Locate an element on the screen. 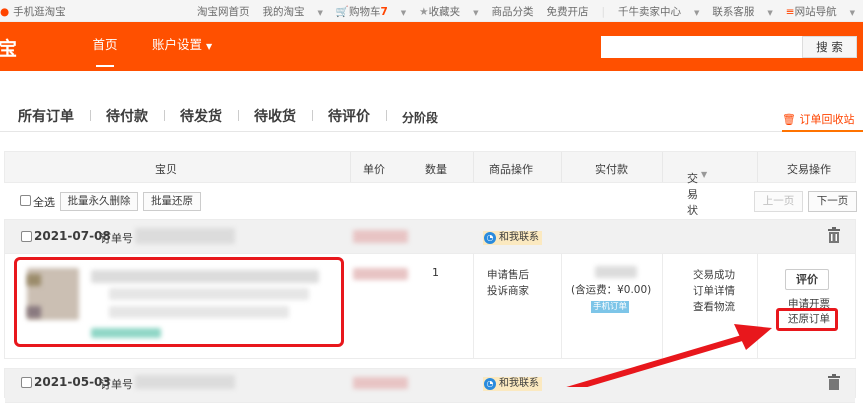 This screenshot has width=863, height=403. my-taobao-link: 我的淘宝 ▼ is located at coordinates (292, 11).